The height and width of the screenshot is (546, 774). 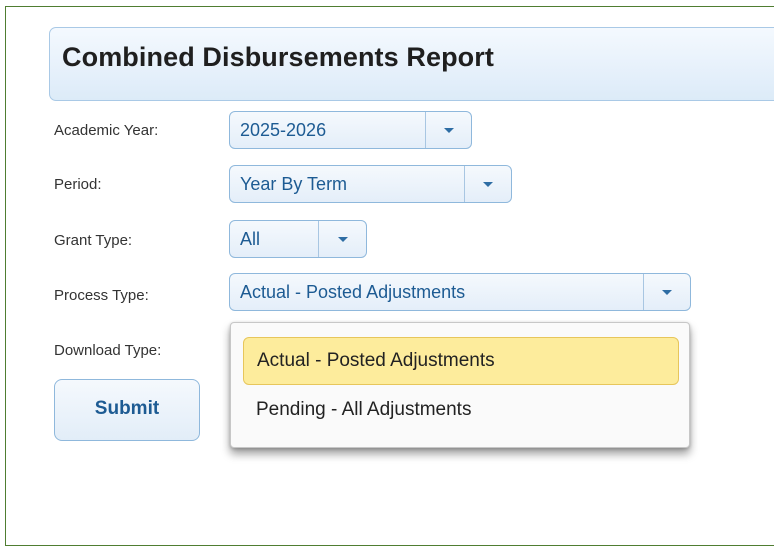 I want to click on academic-year-label: Academic Year:, so click(x=106, y=130).